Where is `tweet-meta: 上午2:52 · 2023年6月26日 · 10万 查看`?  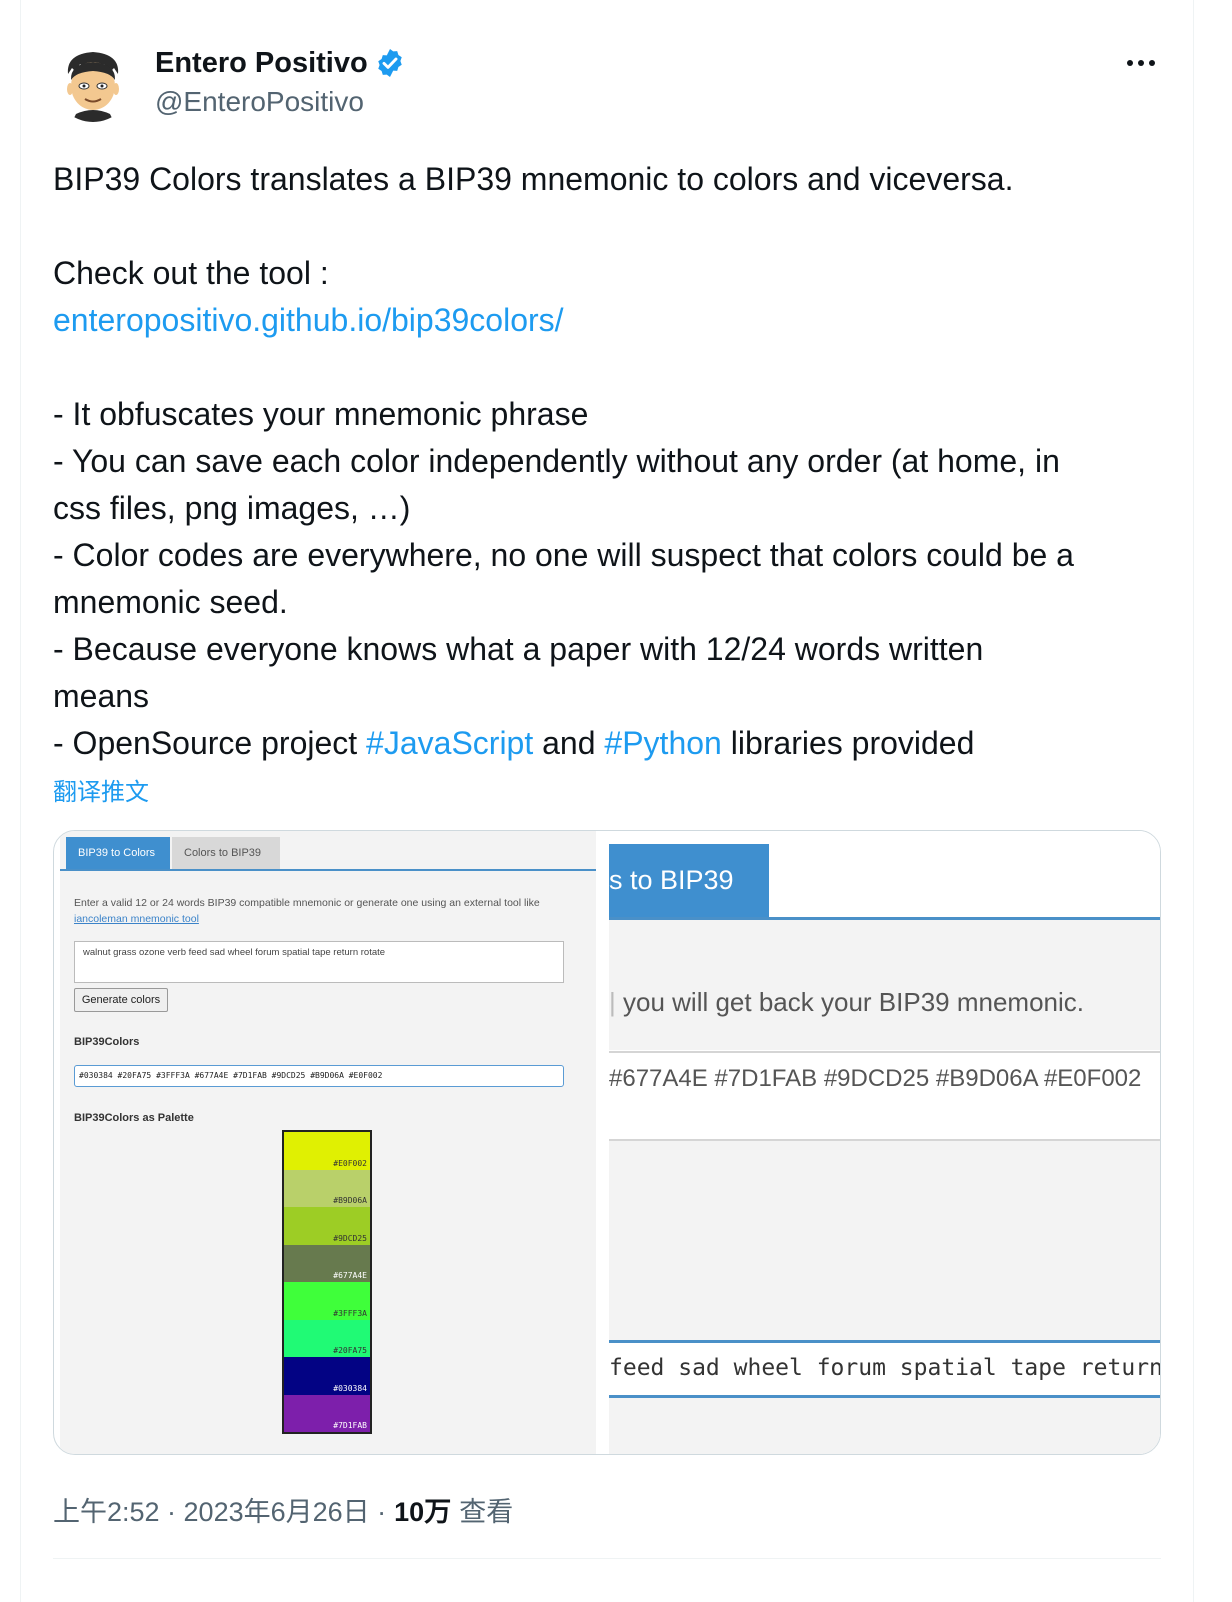 tweet-meta: 上午2:52 · 2023年6月26日 · 10万 查看 is located at coordinates (283, 1509).